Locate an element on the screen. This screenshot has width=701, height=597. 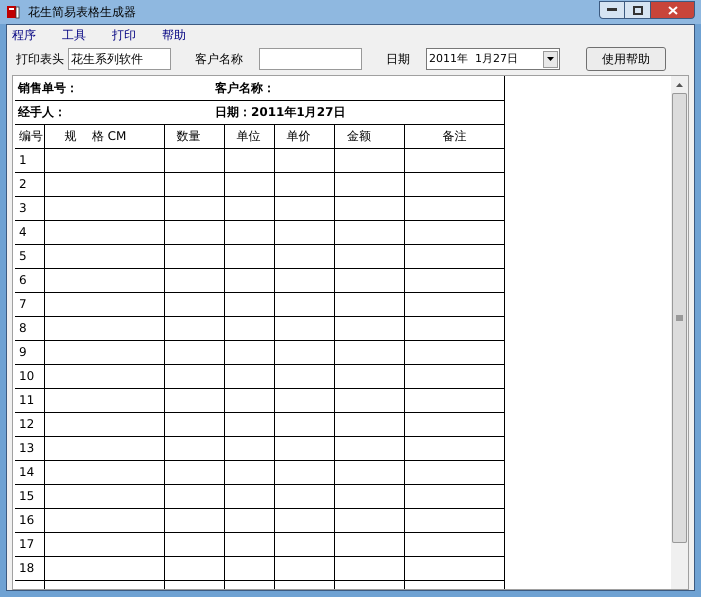
column-header: 备注 is located at coordinates (454, 136).